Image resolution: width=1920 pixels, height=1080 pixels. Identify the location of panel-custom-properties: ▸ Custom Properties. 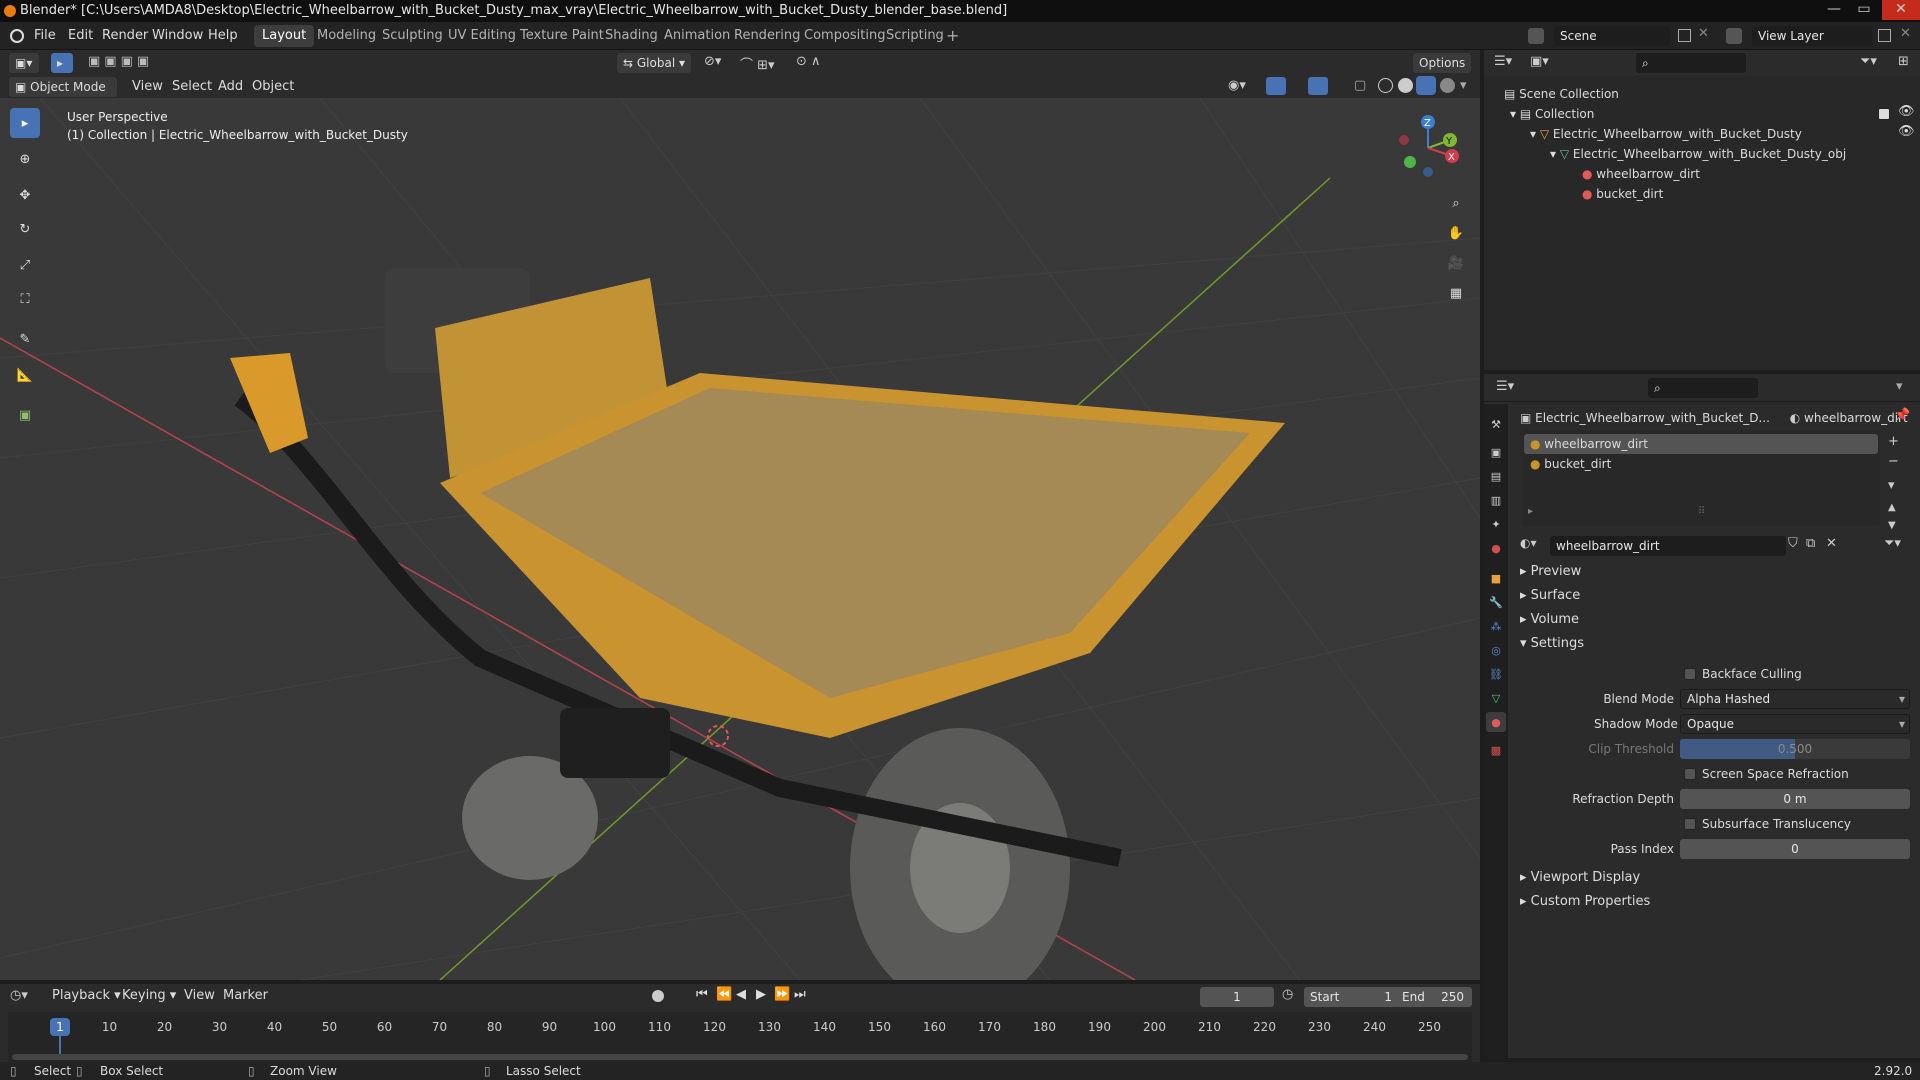
(1585, 902).